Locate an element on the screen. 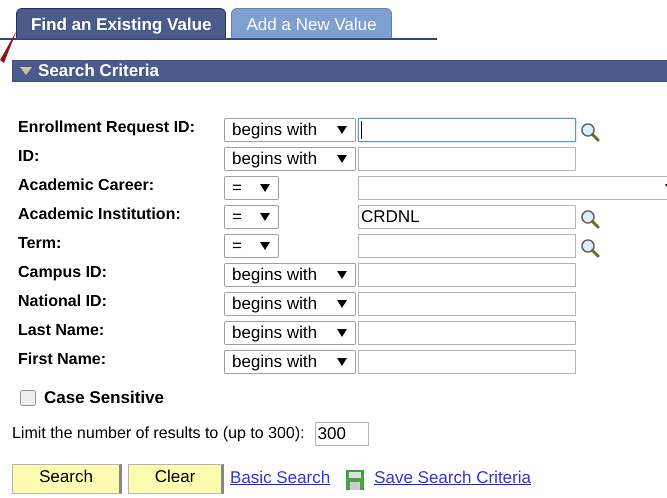  text-cursor is located at coordinates (361, 130).